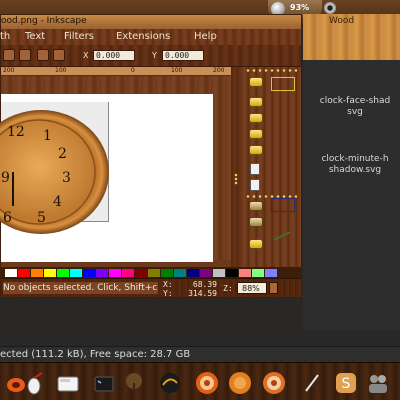 The height and width of the screenshot is (400, 400). What do you see at coordinates (16, 132) in the screenshot?
I see `clock-numeral: 12` at bounding box center [16, 132].